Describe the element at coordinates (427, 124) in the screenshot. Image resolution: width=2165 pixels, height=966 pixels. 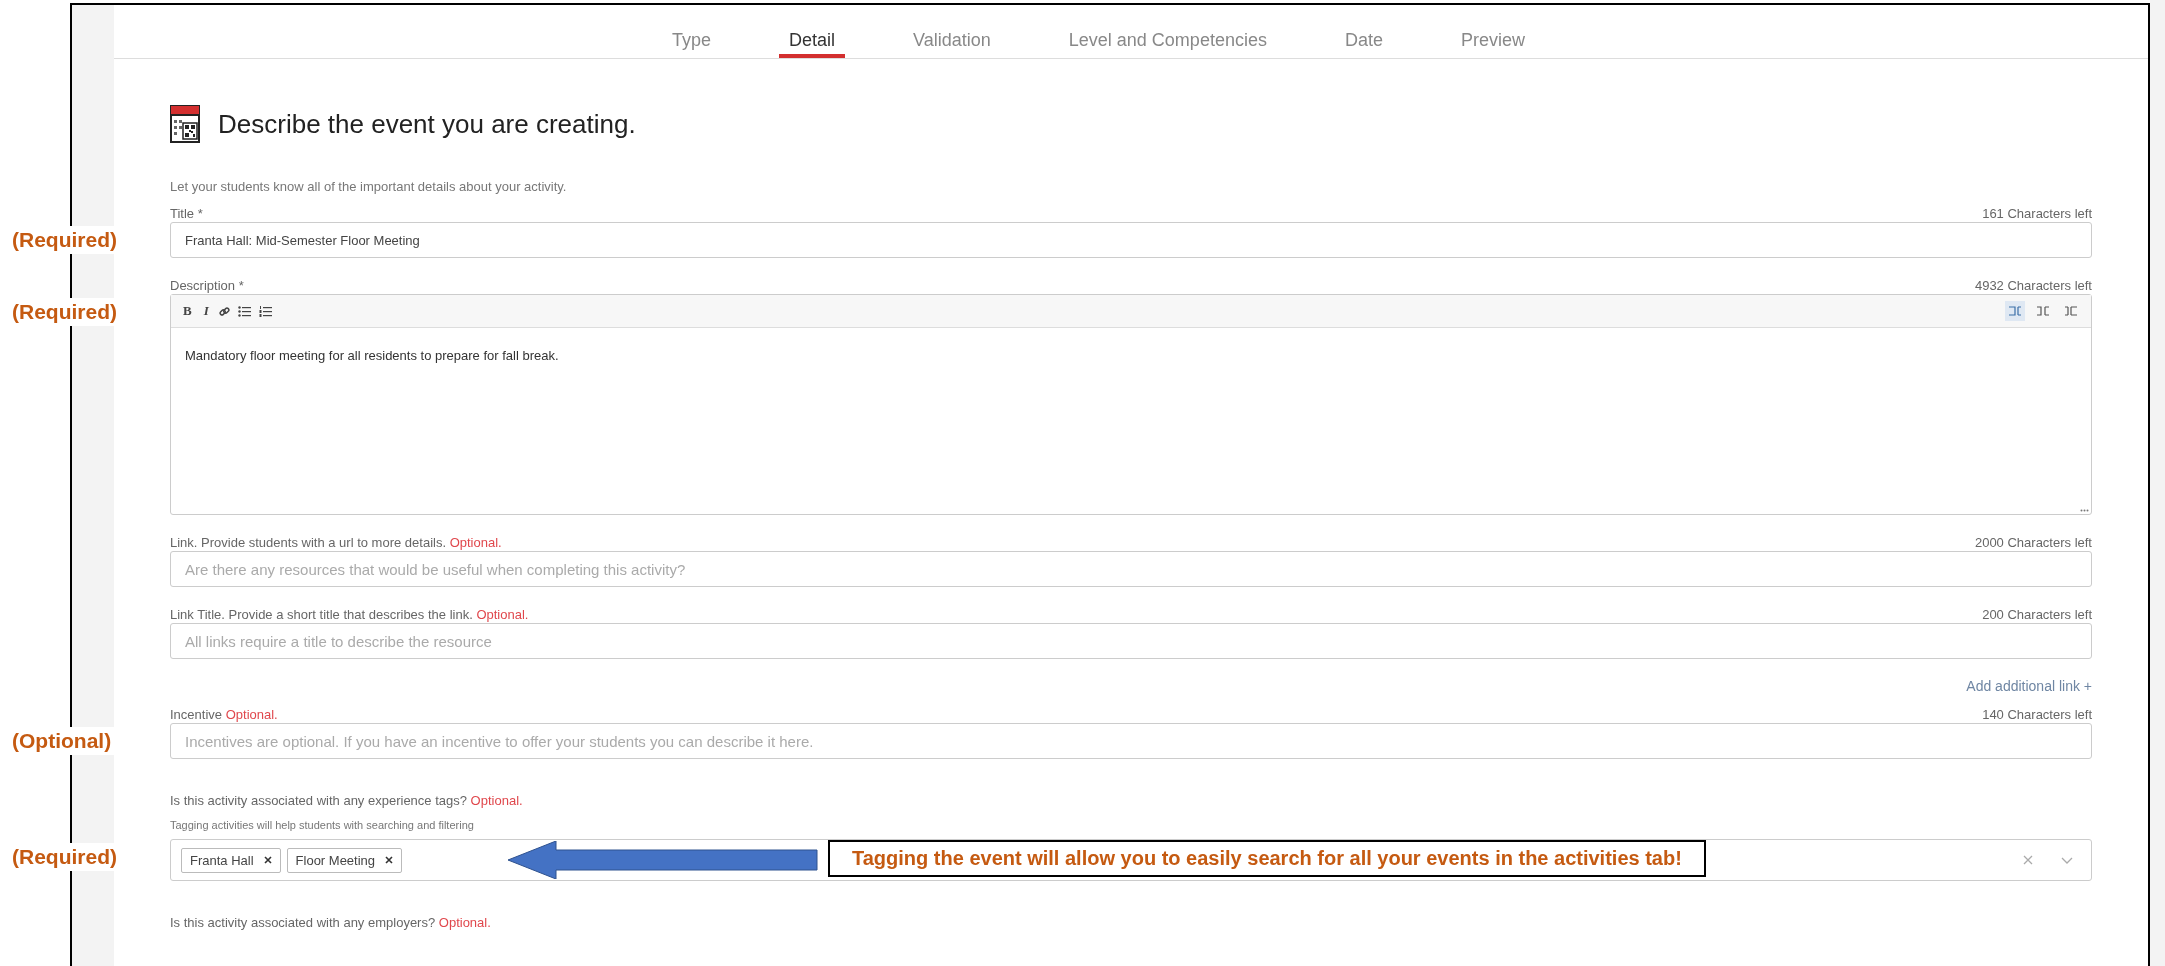
I see `page-heading: Describe the event you are creating.` at that location.